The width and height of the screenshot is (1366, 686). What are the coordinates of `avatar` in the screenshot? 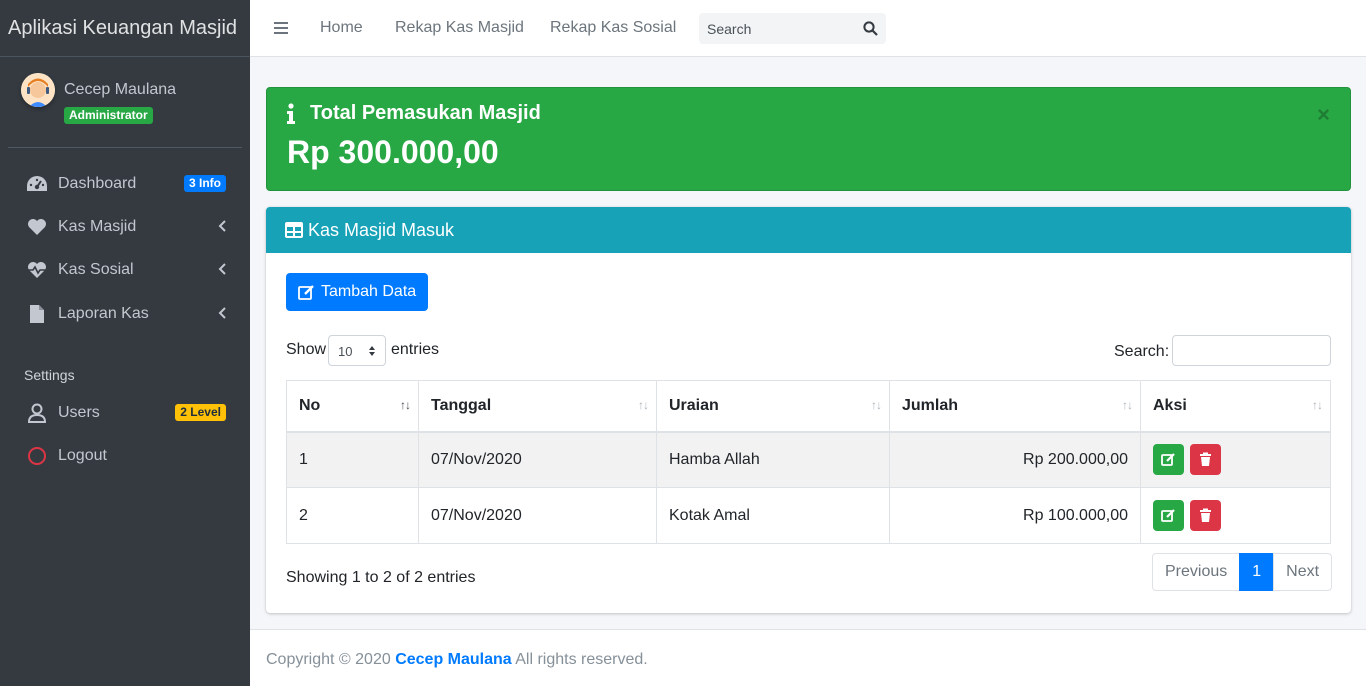 It's located at (38, 90).